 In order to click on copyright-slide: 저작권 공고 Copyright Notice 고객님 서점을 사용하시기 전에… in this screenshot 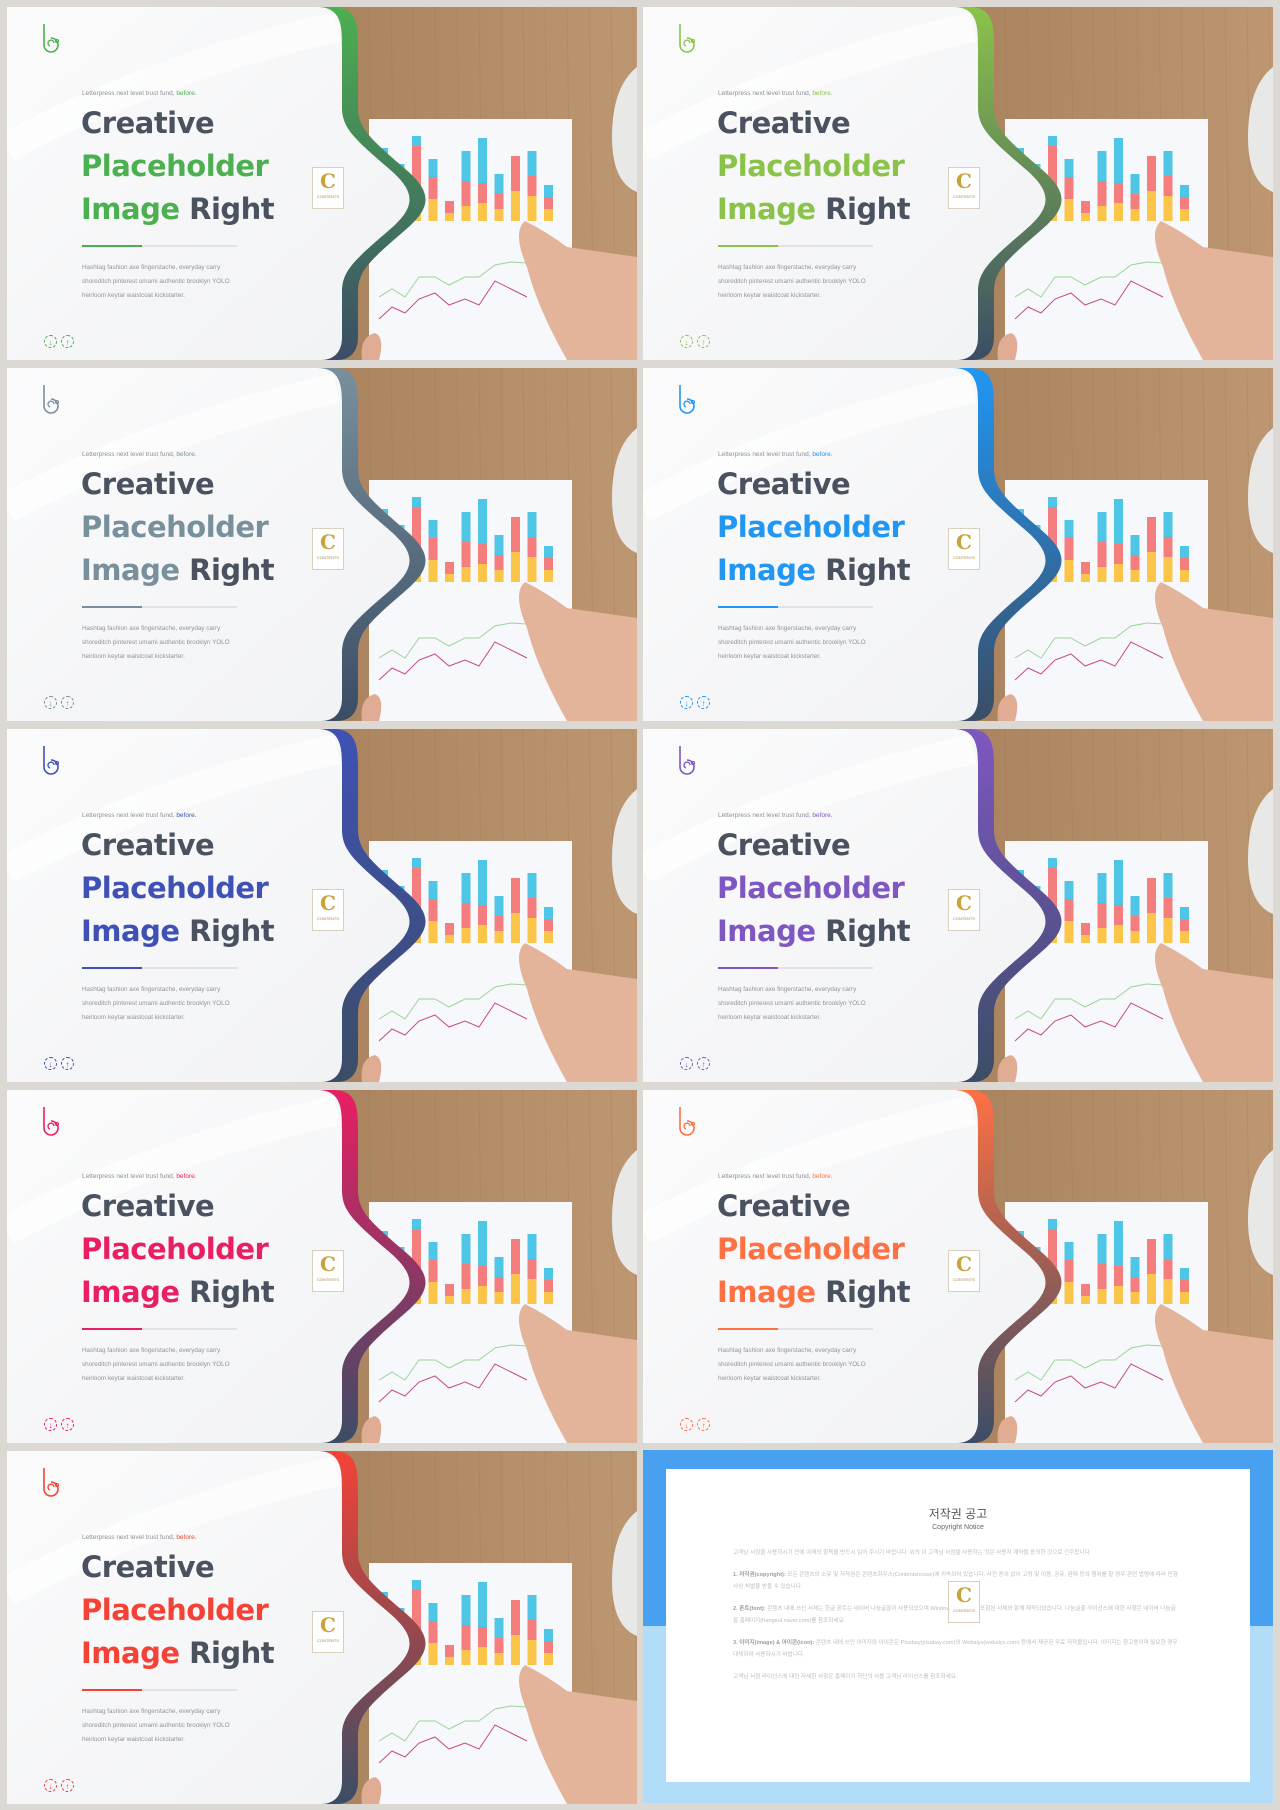, I will do `click(958, 1626)`.